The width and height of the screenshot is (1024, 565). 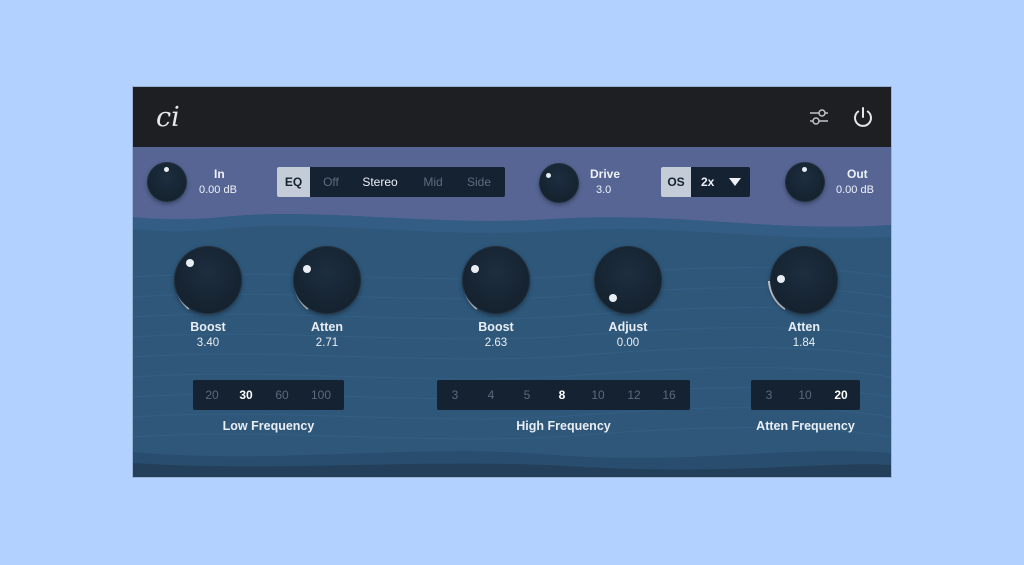 I want to click on low-frequency-title: Low Frequency, so click(x=268, y=426).